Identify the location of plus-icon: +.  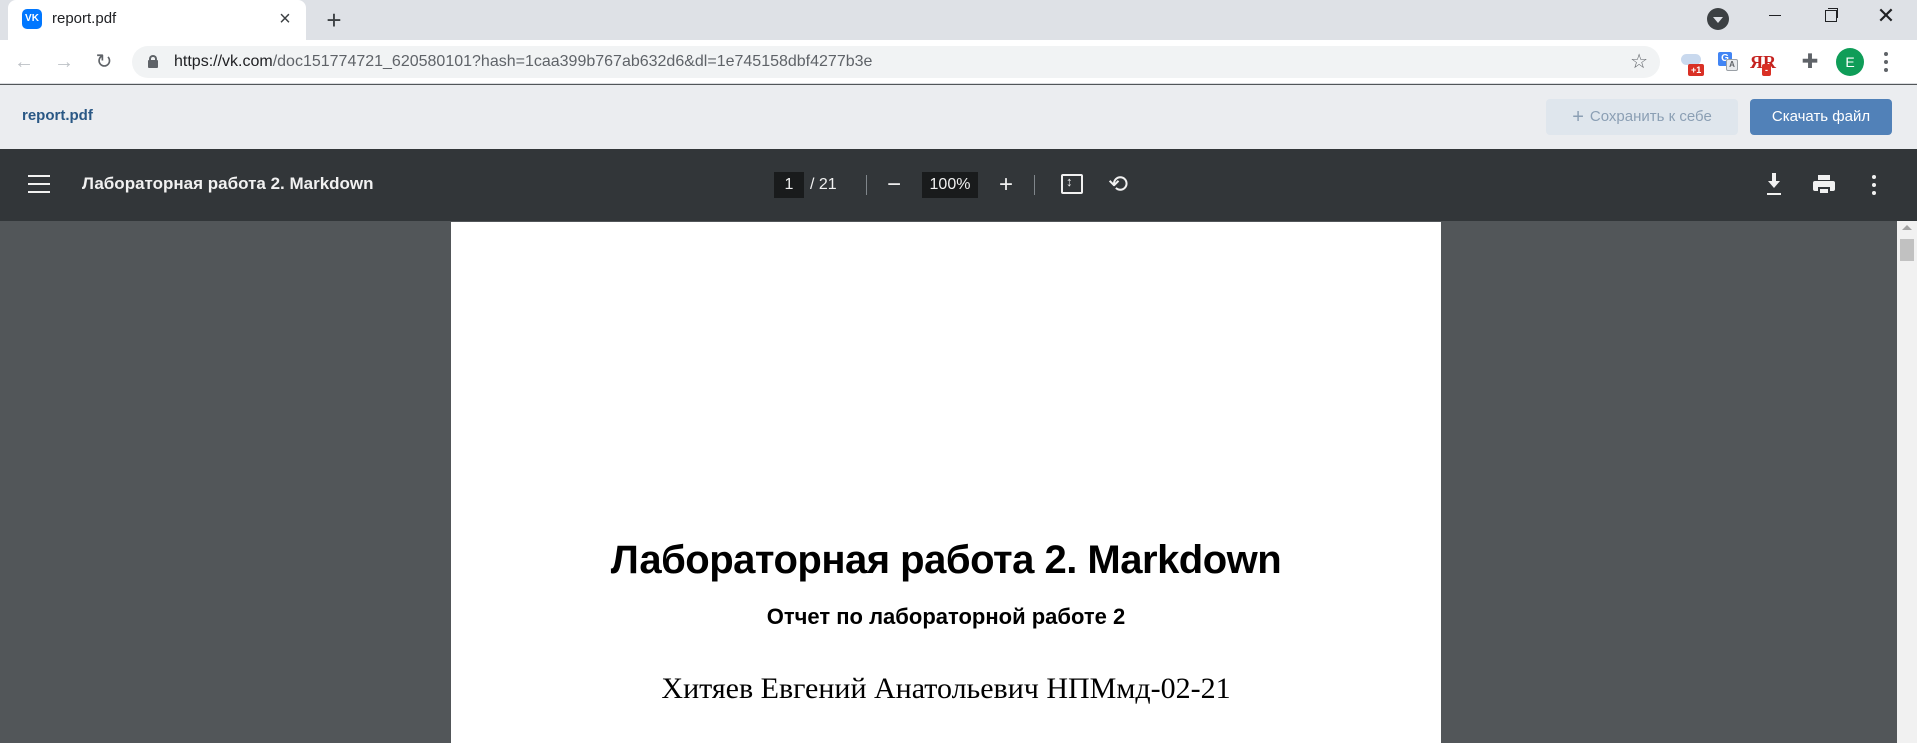
(1578, 117).